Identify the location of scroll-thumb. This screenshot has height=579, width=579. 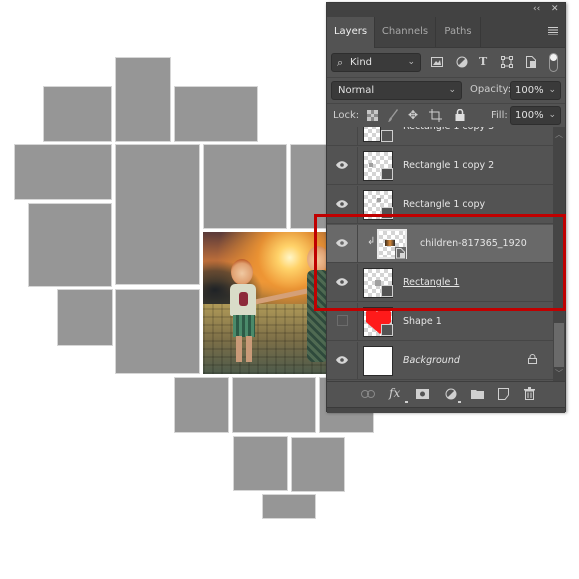
(559, 345).